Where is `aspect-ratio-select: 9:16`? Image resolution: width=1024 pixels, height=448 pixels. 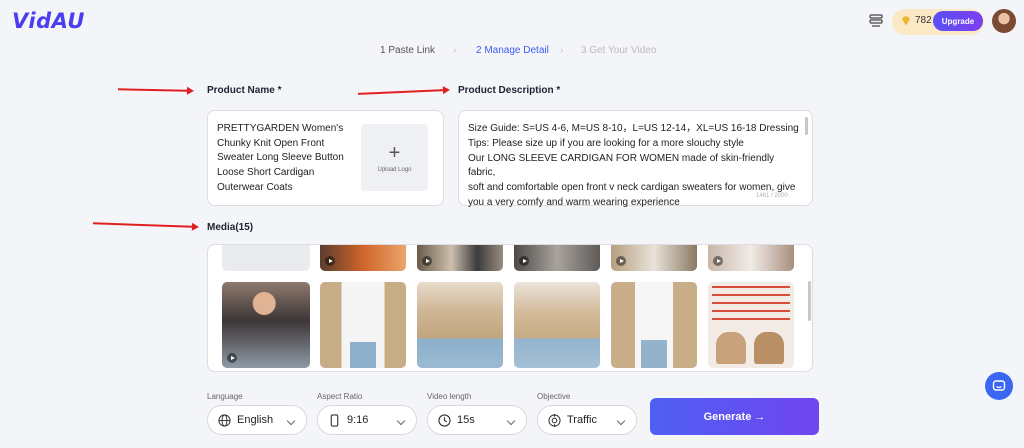
aspect-ratio-select: 9:16 is located at coordinates (367, 420).